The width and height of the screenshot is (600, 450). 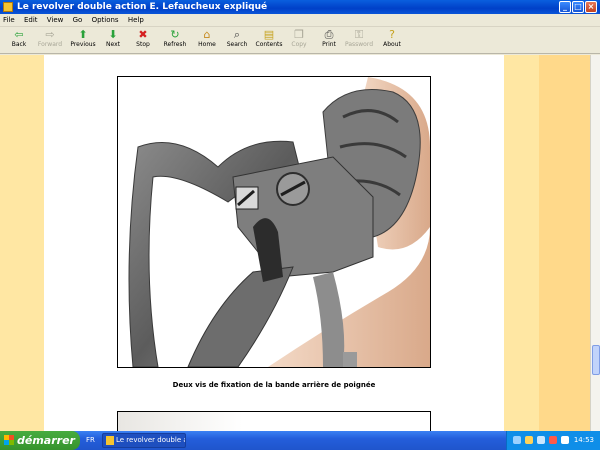 I want to click on copy-button: ❐ Copy, so click(x=299, y=41).